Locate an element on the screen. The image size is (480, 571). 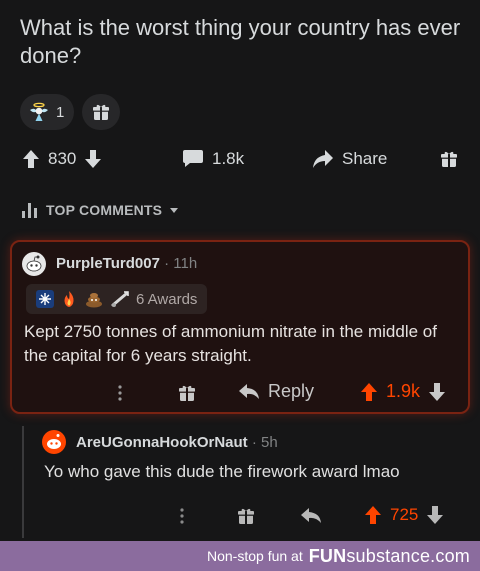
comment-author-line: PurpleTurd007 · 11h is located at coordinates (127, 263).